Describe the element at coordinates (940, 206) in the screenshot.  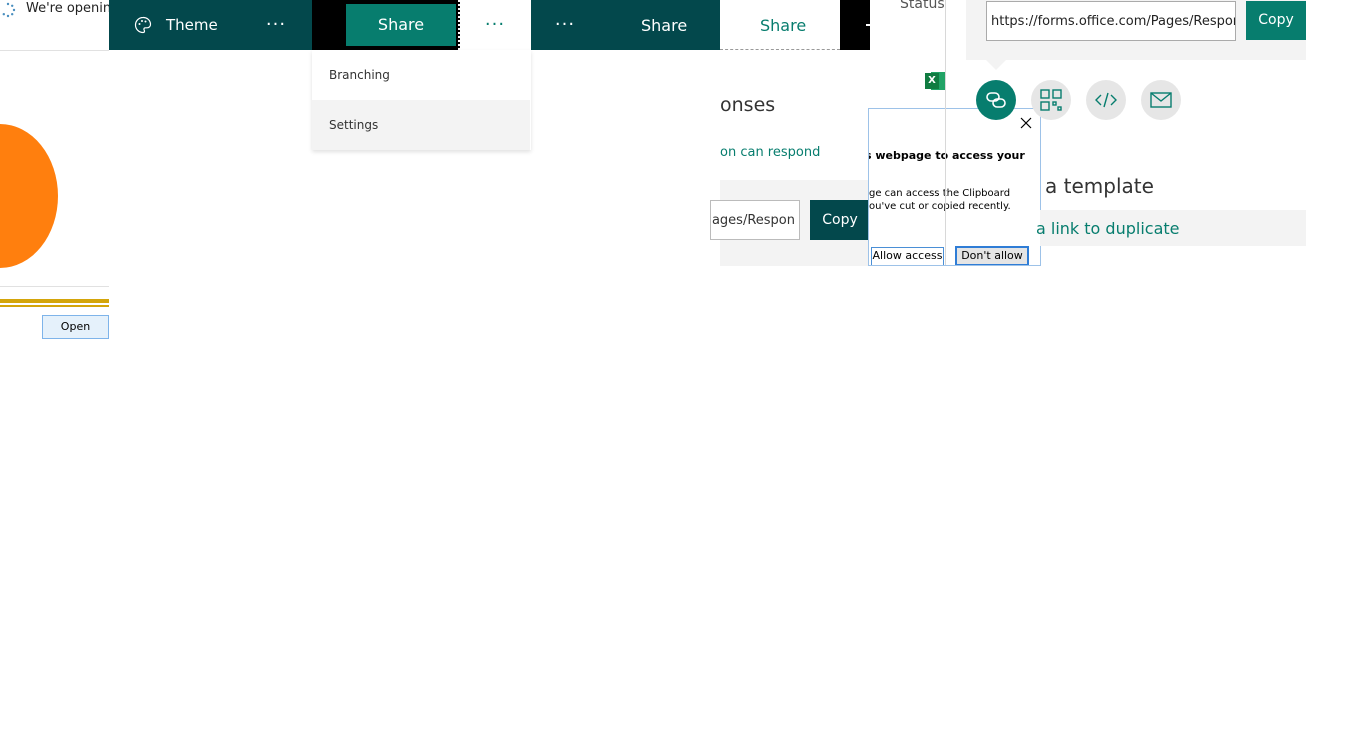
I see `dialog-body-line2: ou've cut or copied recently.` at that location.